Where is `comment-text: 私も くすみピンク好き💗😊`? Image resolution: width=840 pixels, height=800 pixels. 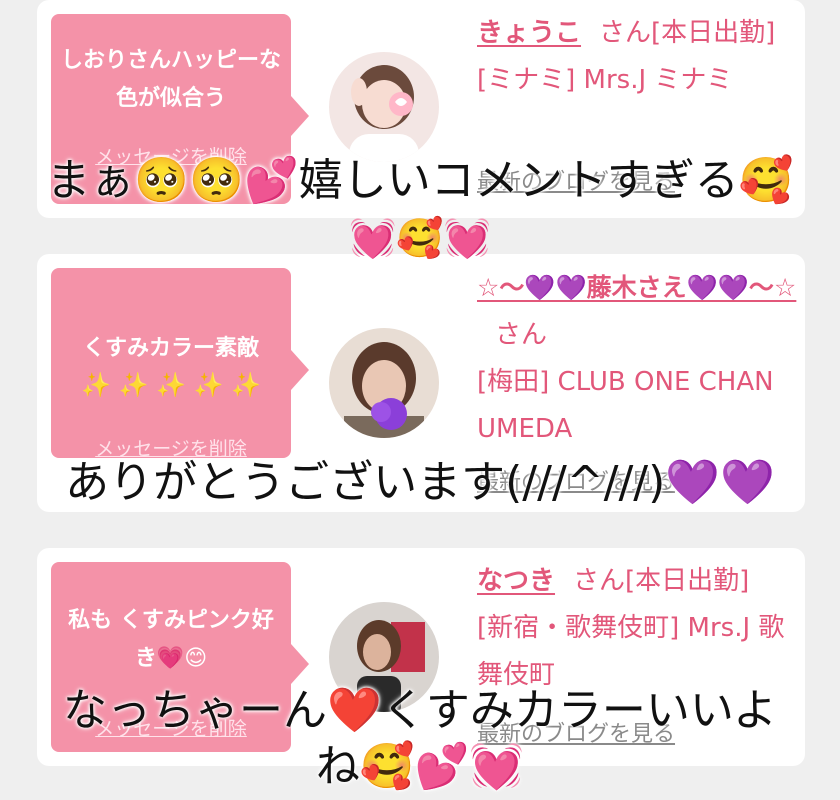
comment-text: 私も くすみピンク好き💗😊 is located at coordinates (171, 639).